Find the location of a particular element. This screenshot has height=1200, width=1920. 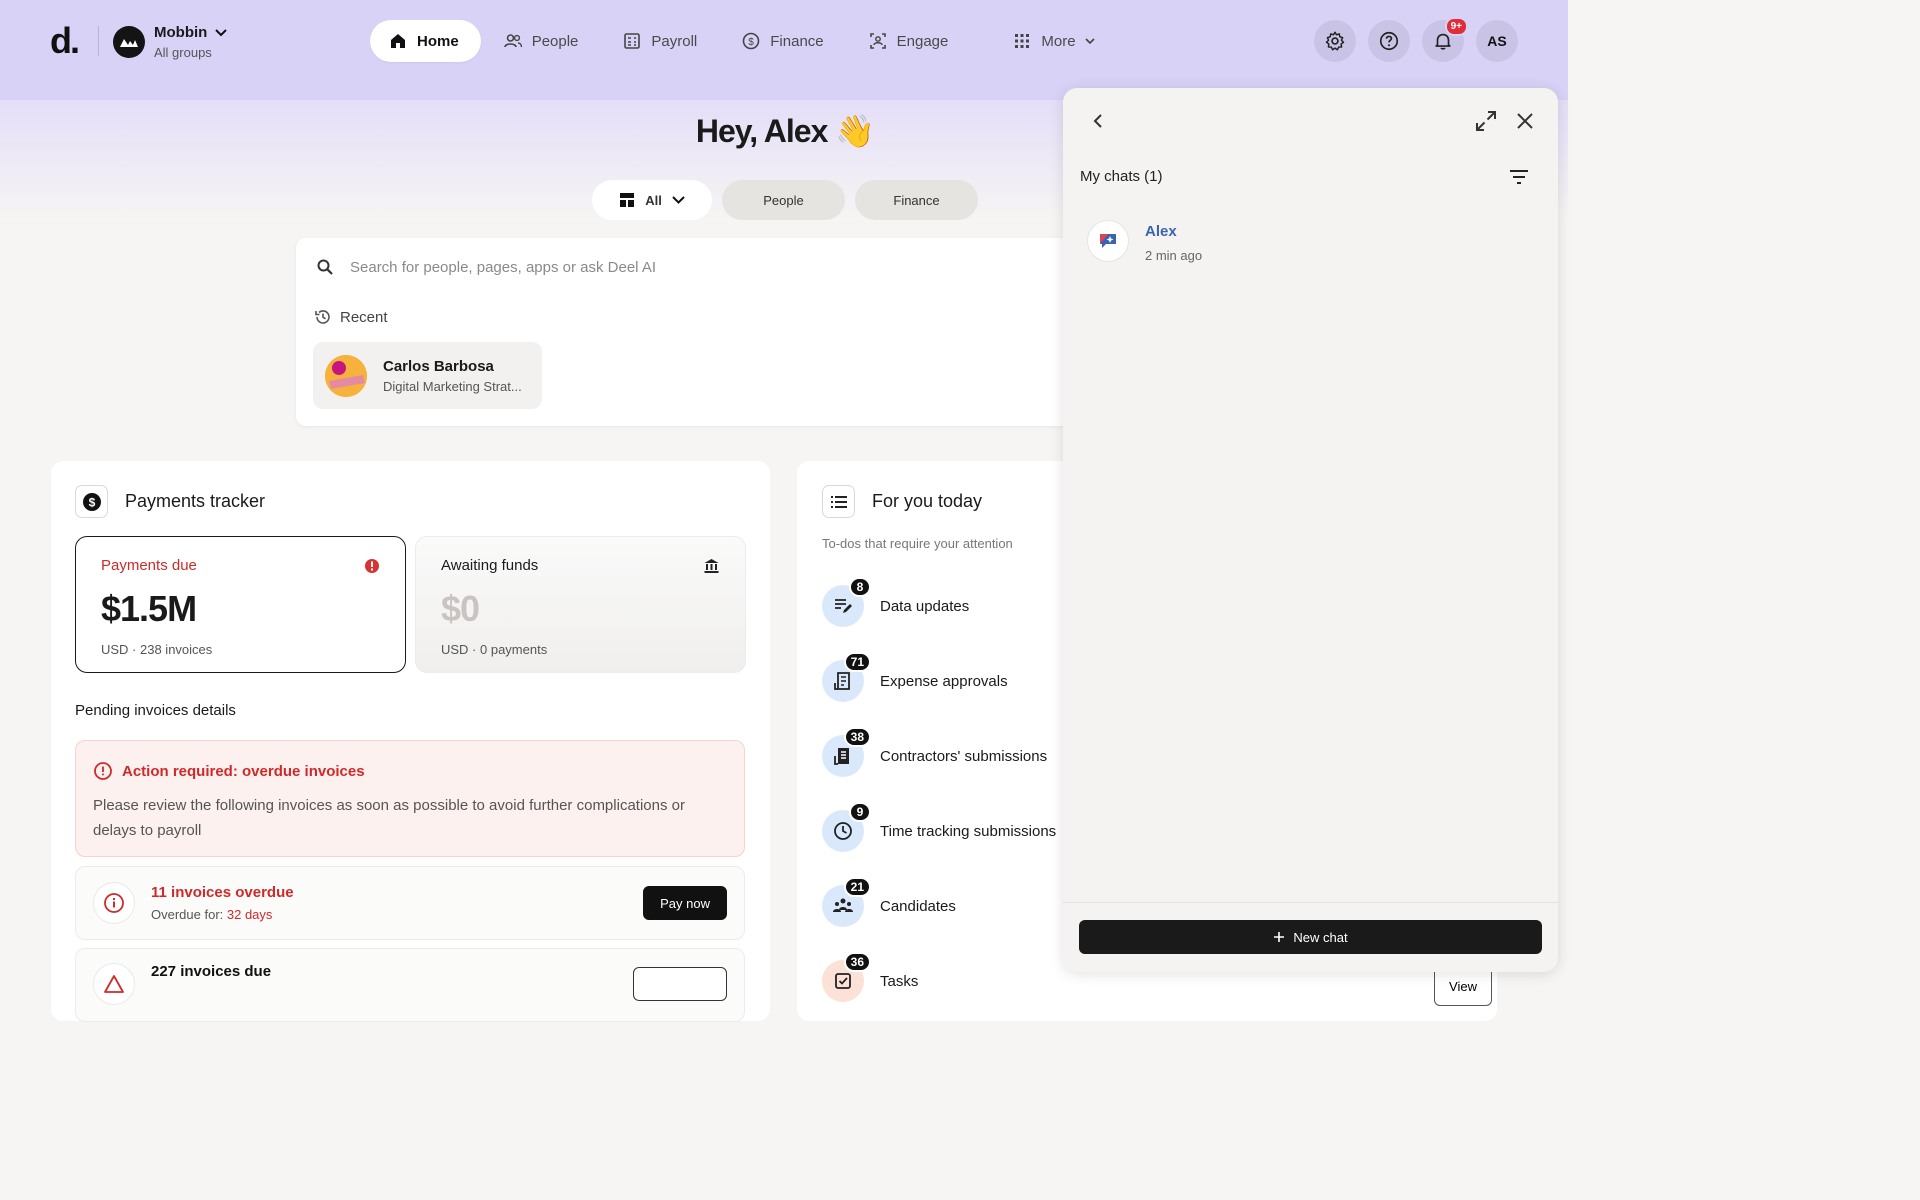

help-icon is located at coordinates (1389, 41).